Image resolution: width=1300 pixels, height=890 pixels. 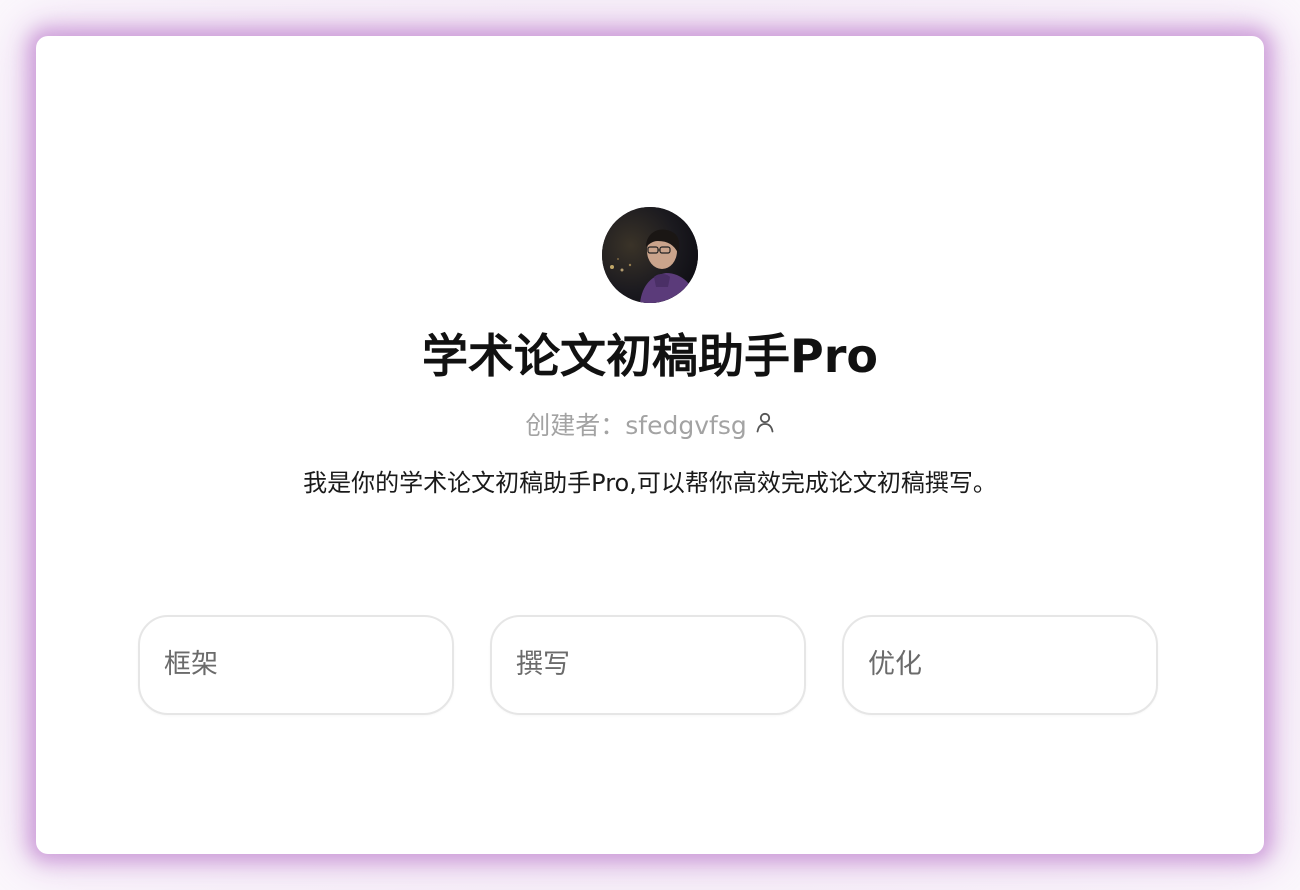 I want to click on suggestion-chip-label: 框架, so click(x=191, y=664).